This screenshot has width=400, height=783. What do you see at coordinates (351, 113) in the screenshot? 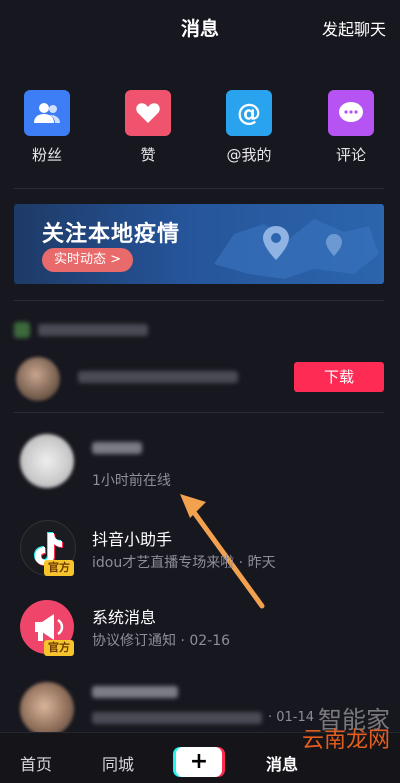
I see `comment-icon` at bounding box center [351, 113].